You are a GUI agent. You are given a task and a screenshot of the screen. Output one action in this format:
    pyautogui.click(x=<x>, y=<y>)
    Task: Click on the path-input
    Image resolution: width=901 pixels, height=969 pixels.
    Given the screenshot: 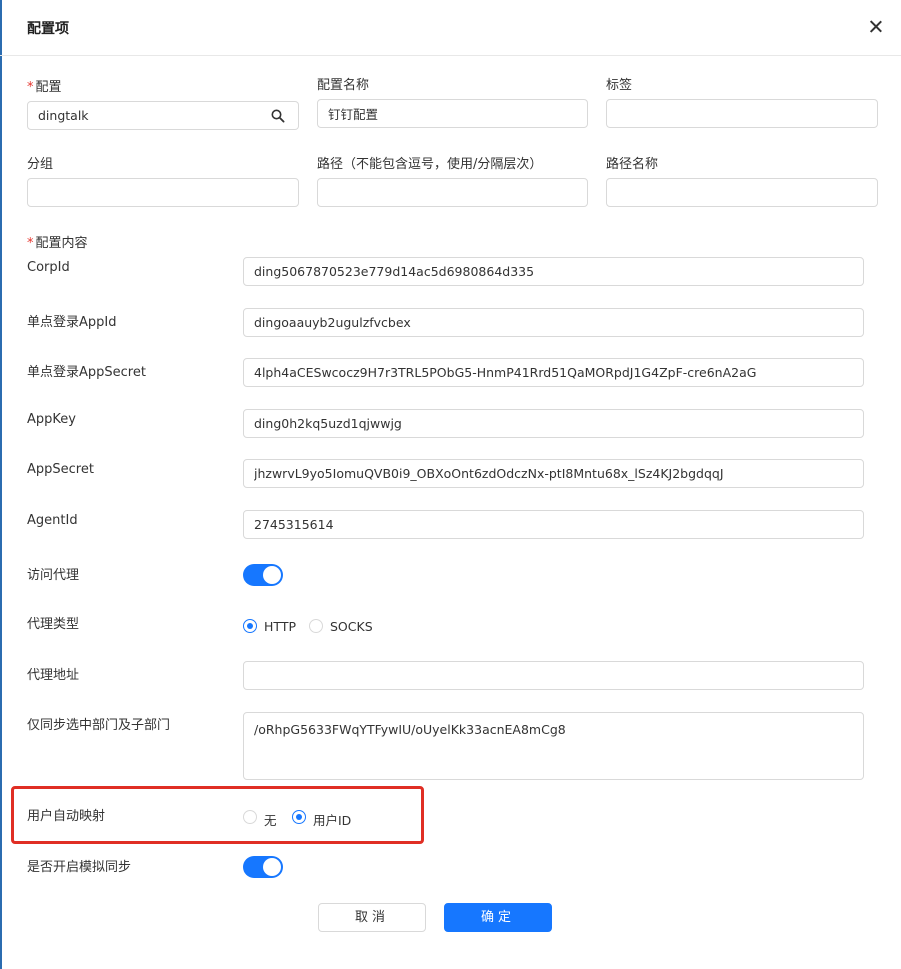 What is the action you would take?
    pyautogui.click(x=452, y=192)
    